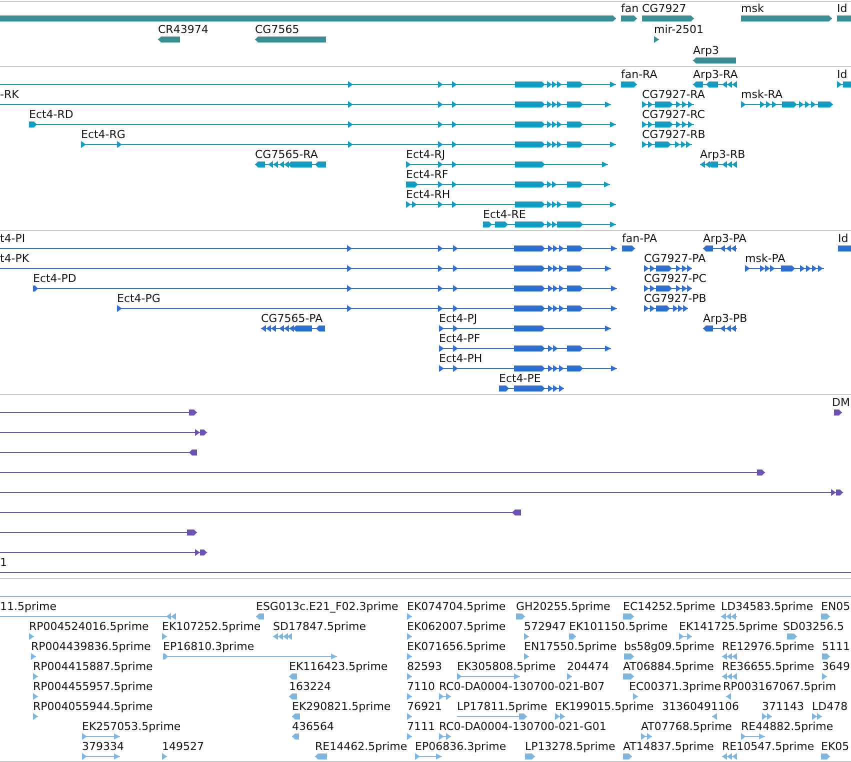  Describe the element at coordinates (456, 647) in the screenshot. I see `est-label: EK071656.5prime` at that location.